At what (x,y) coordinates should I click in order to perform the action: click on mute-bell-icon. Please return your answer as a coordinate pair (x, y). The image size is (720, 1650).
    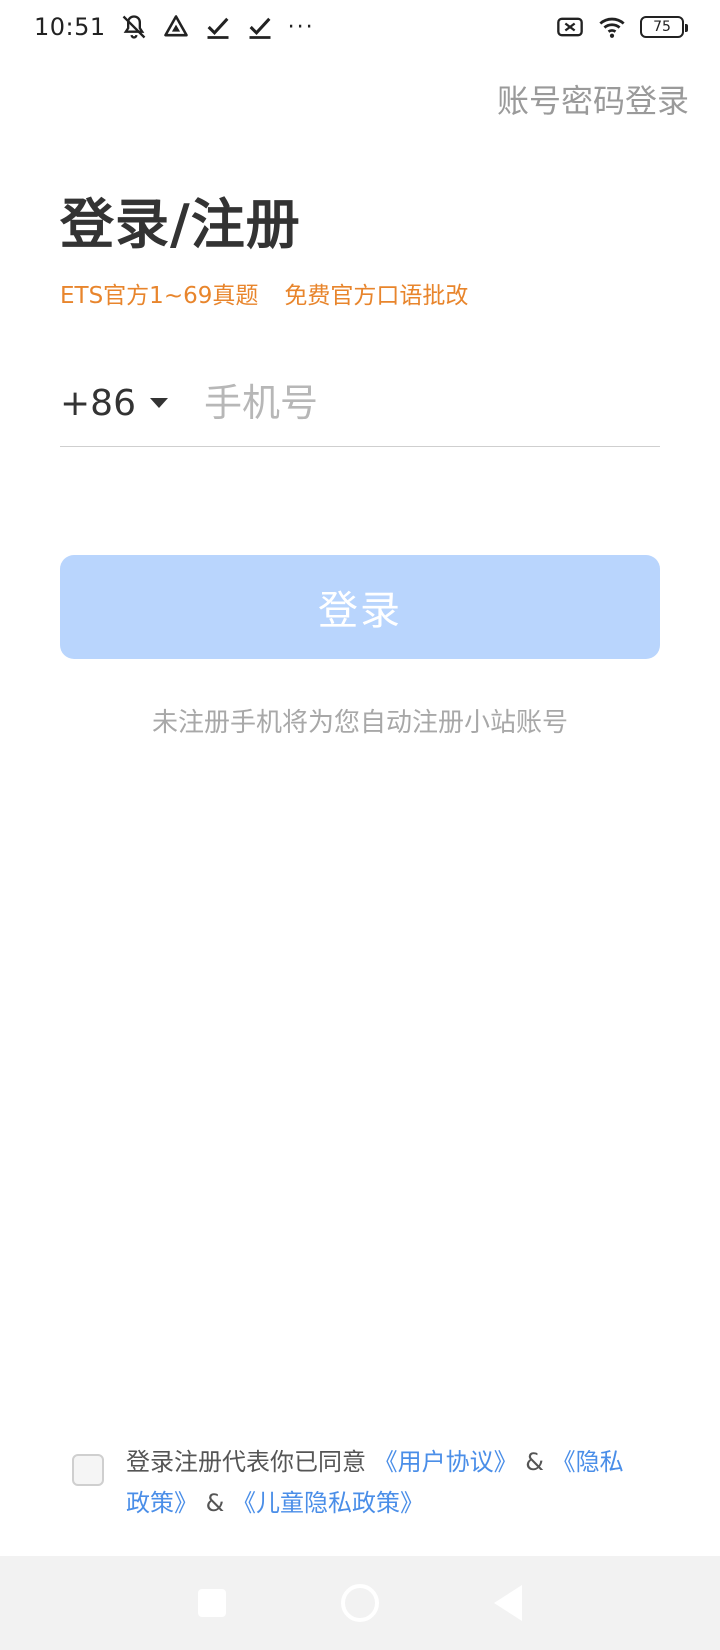
    Looking at the image, I should click on (134, 27).